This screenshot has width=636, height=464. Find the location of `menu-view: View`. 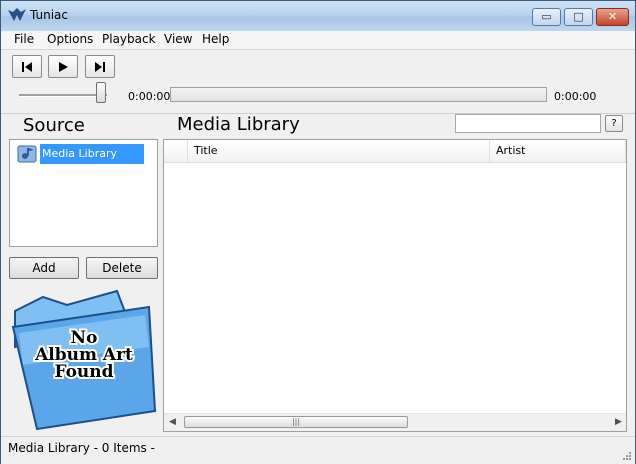

menu-view: View is located at coordinates (178, 39).